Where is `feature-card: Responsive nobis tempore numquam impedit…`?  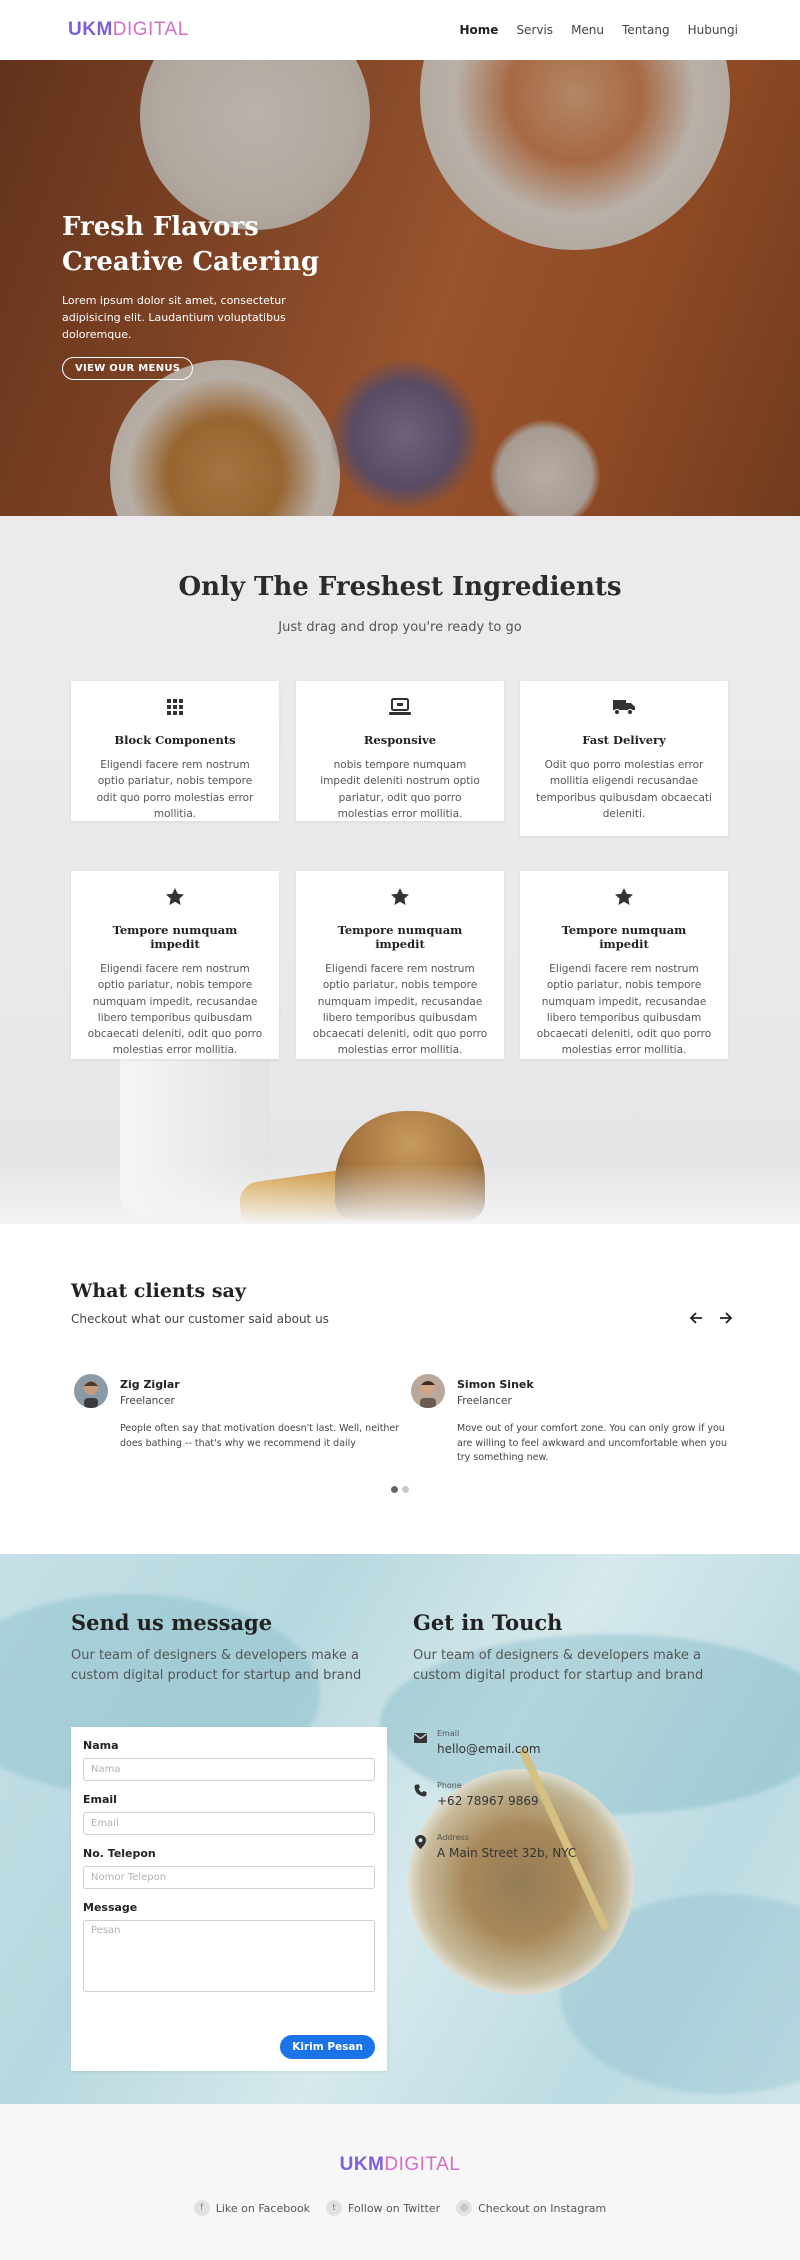
feature-card: Responsive nobis tempore numquam impedit… is located at coordinates (400, 751).